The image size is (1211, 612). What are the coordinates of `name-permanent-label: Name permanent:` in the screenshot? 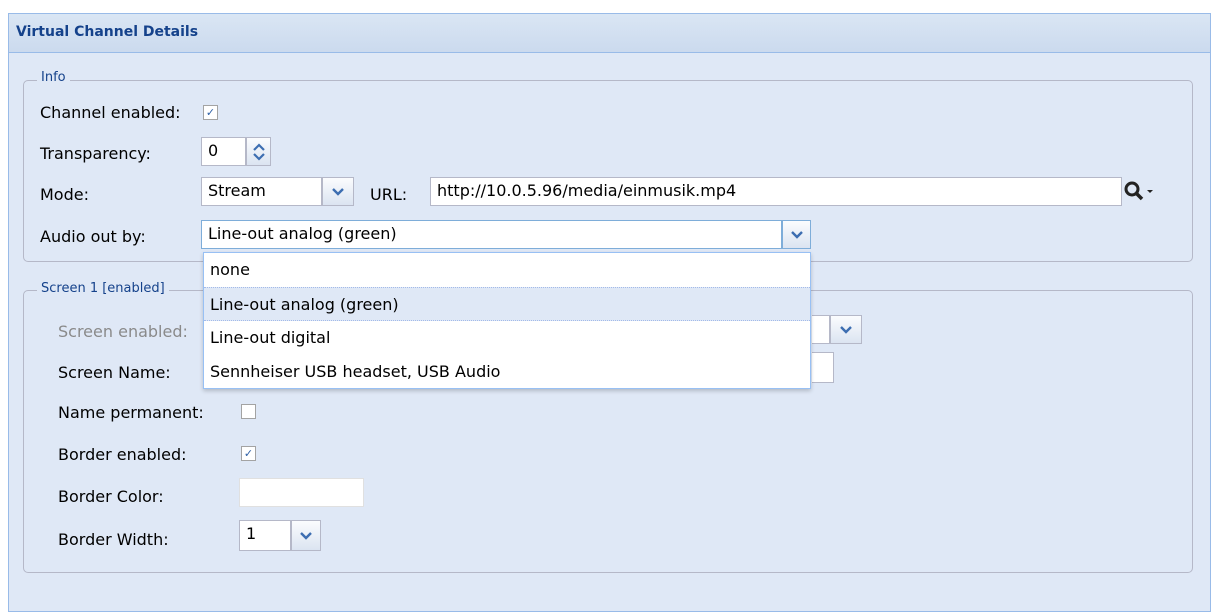 It's located at (131, 412).